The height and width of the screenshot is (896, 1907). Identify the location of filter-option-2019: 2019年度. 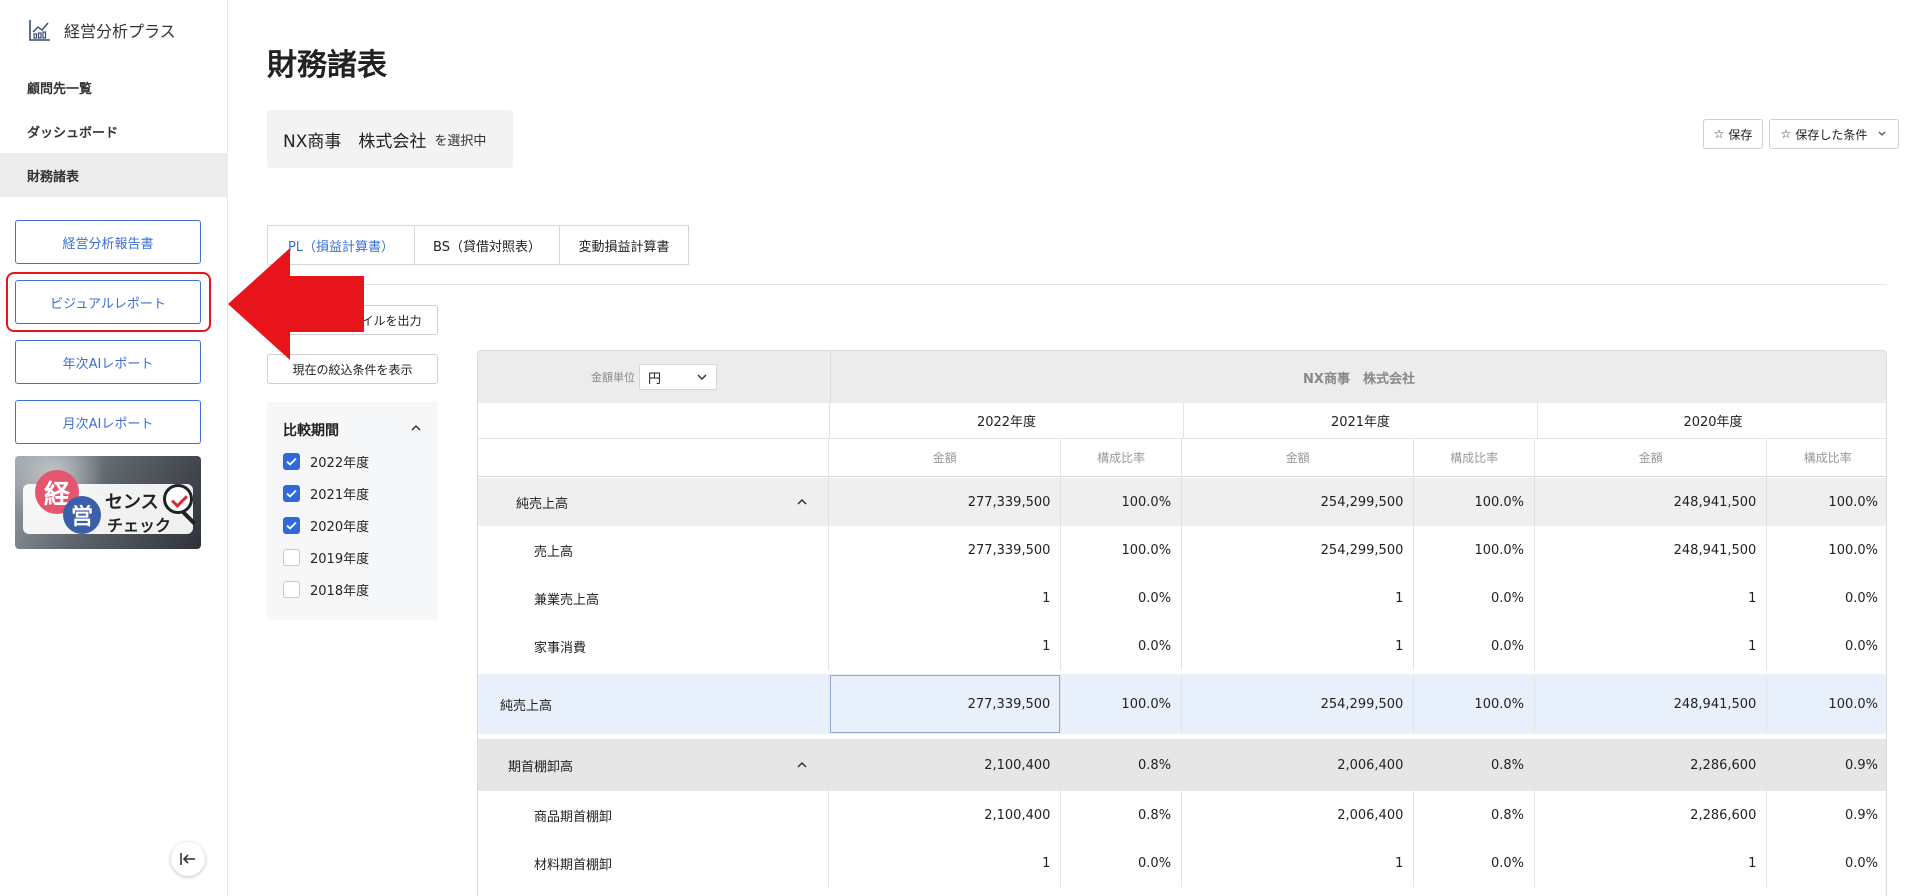
(326, 557).